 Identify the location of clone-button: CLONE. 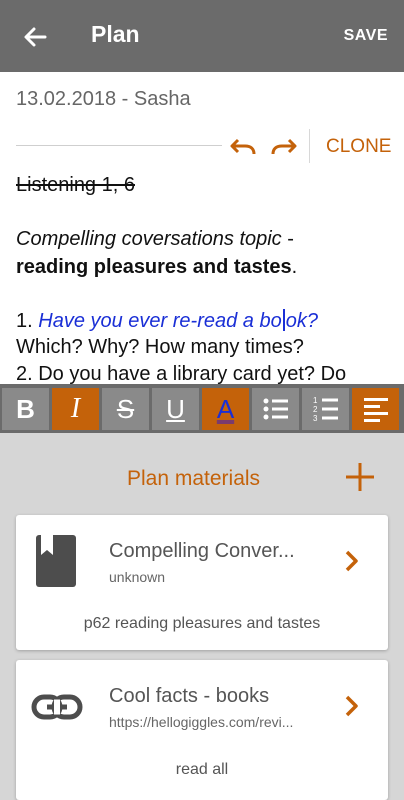
(358, 147).